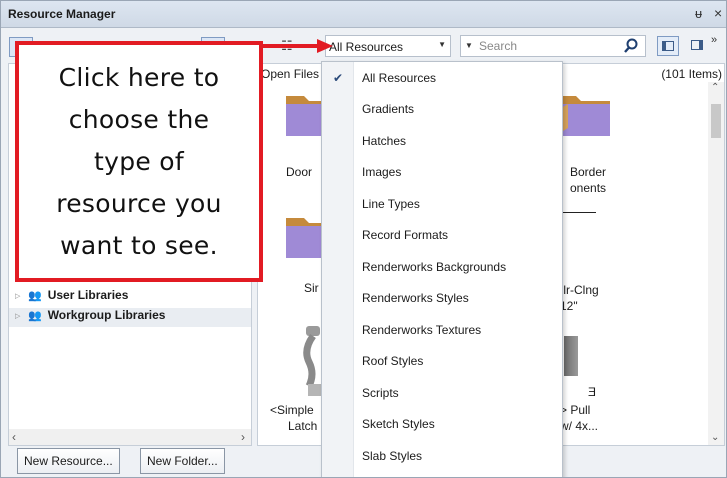 Image resolution: width=727 pixels, height=478 pixels. What do you see at coordinates (139, 203) in the screenshot?
I see `callout-line: resource you` at bounding box center [139, 203].